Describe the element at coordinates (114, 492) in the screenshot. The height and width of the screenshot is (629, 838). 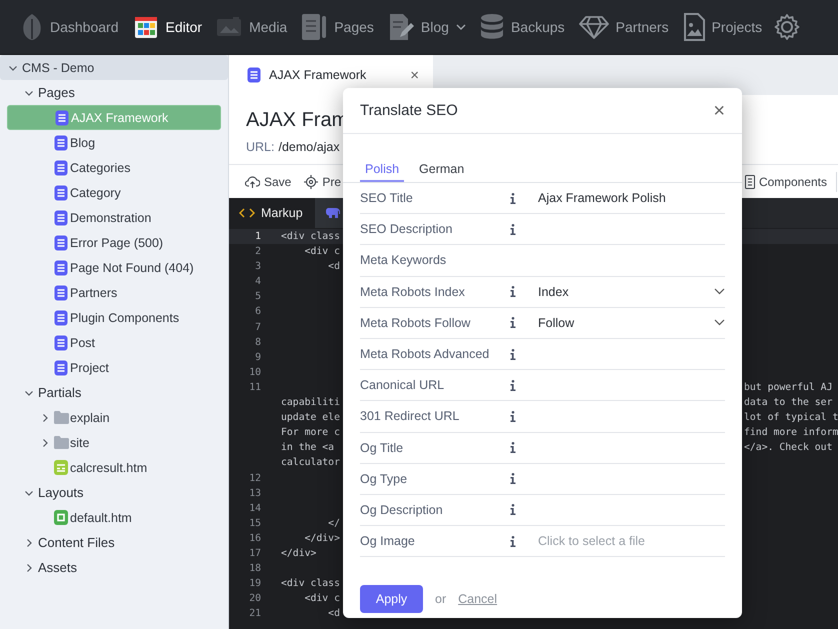
I see `tree-item: Layouts` at that location.